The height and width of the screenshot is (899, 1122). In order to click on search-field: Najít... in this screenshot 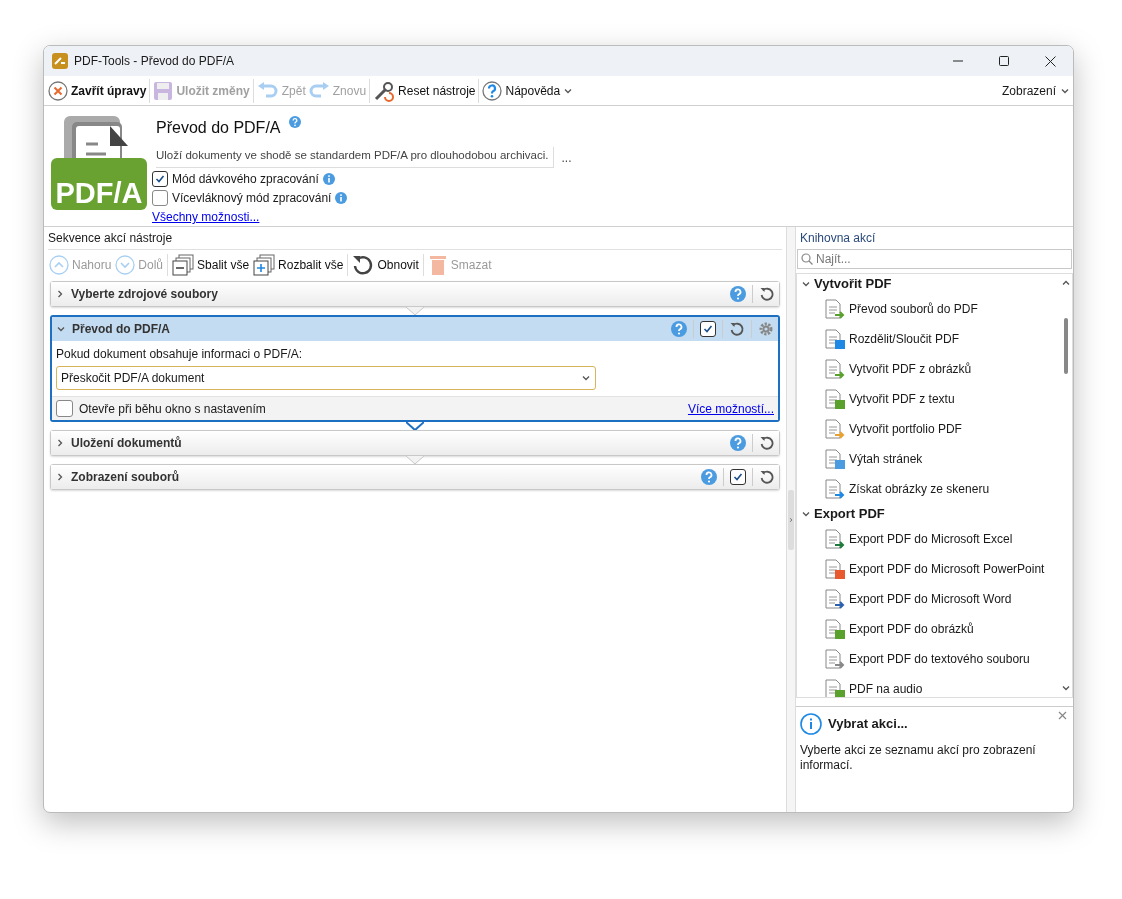, I will do `click(934, 259)`.